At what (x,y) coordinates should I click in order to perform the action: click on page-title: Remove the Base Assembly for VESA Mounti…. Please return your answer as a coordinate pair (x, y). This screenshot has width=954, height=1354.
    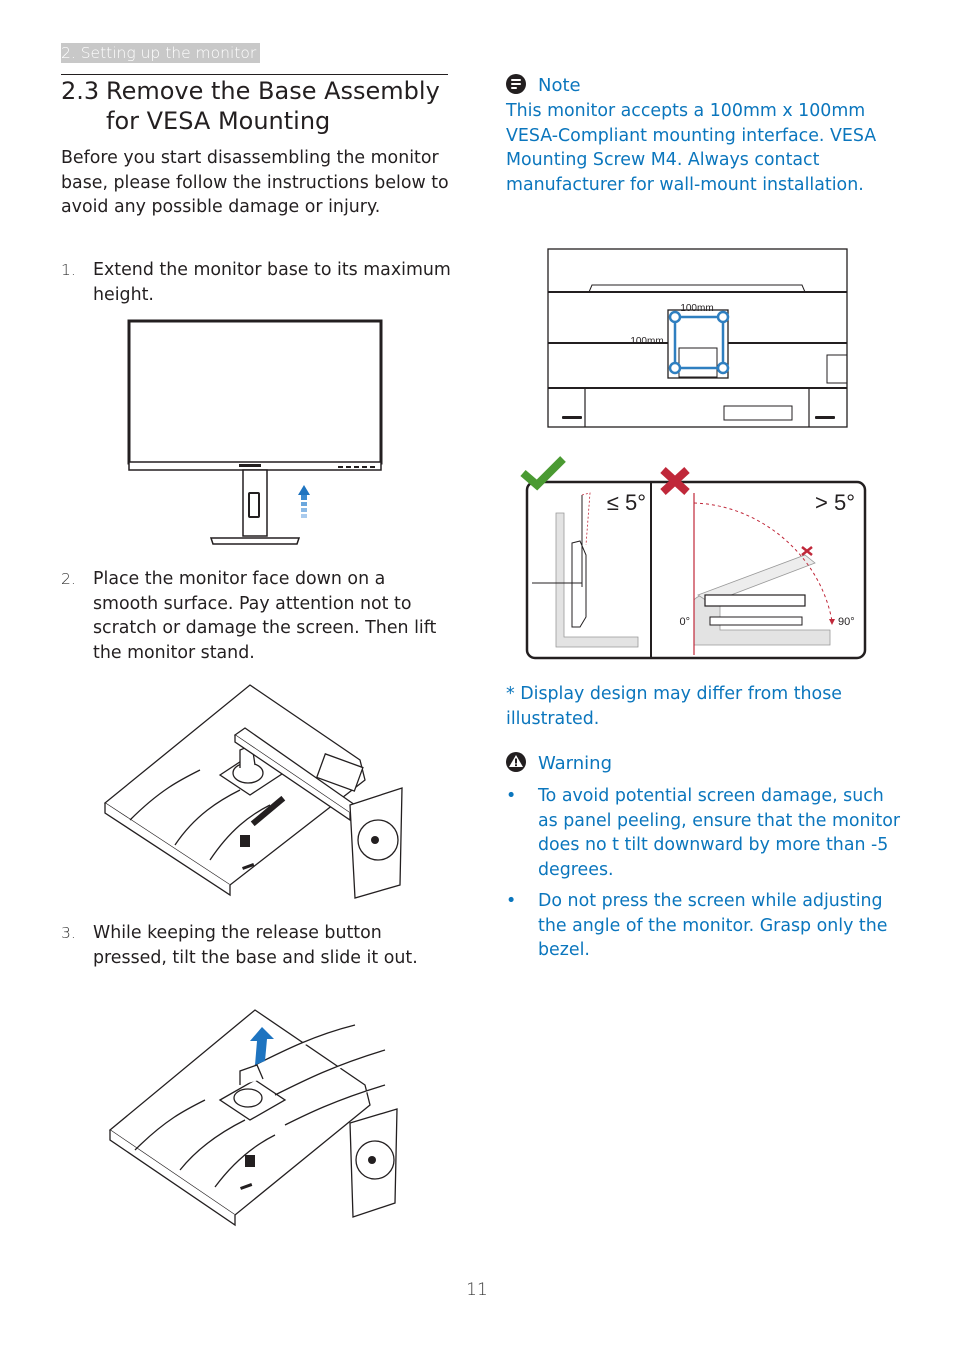
    Looking at the image, I should click on (273, 106).